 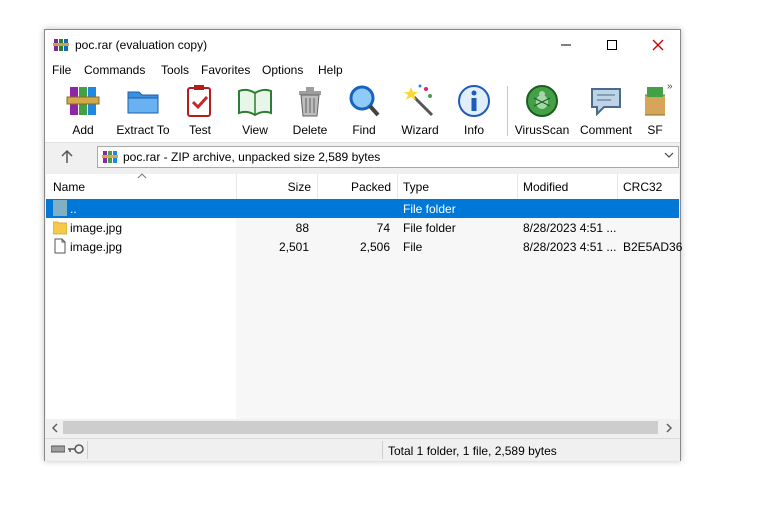 I want to click on column-crc32: CRC32, so click(x=642, y=187).